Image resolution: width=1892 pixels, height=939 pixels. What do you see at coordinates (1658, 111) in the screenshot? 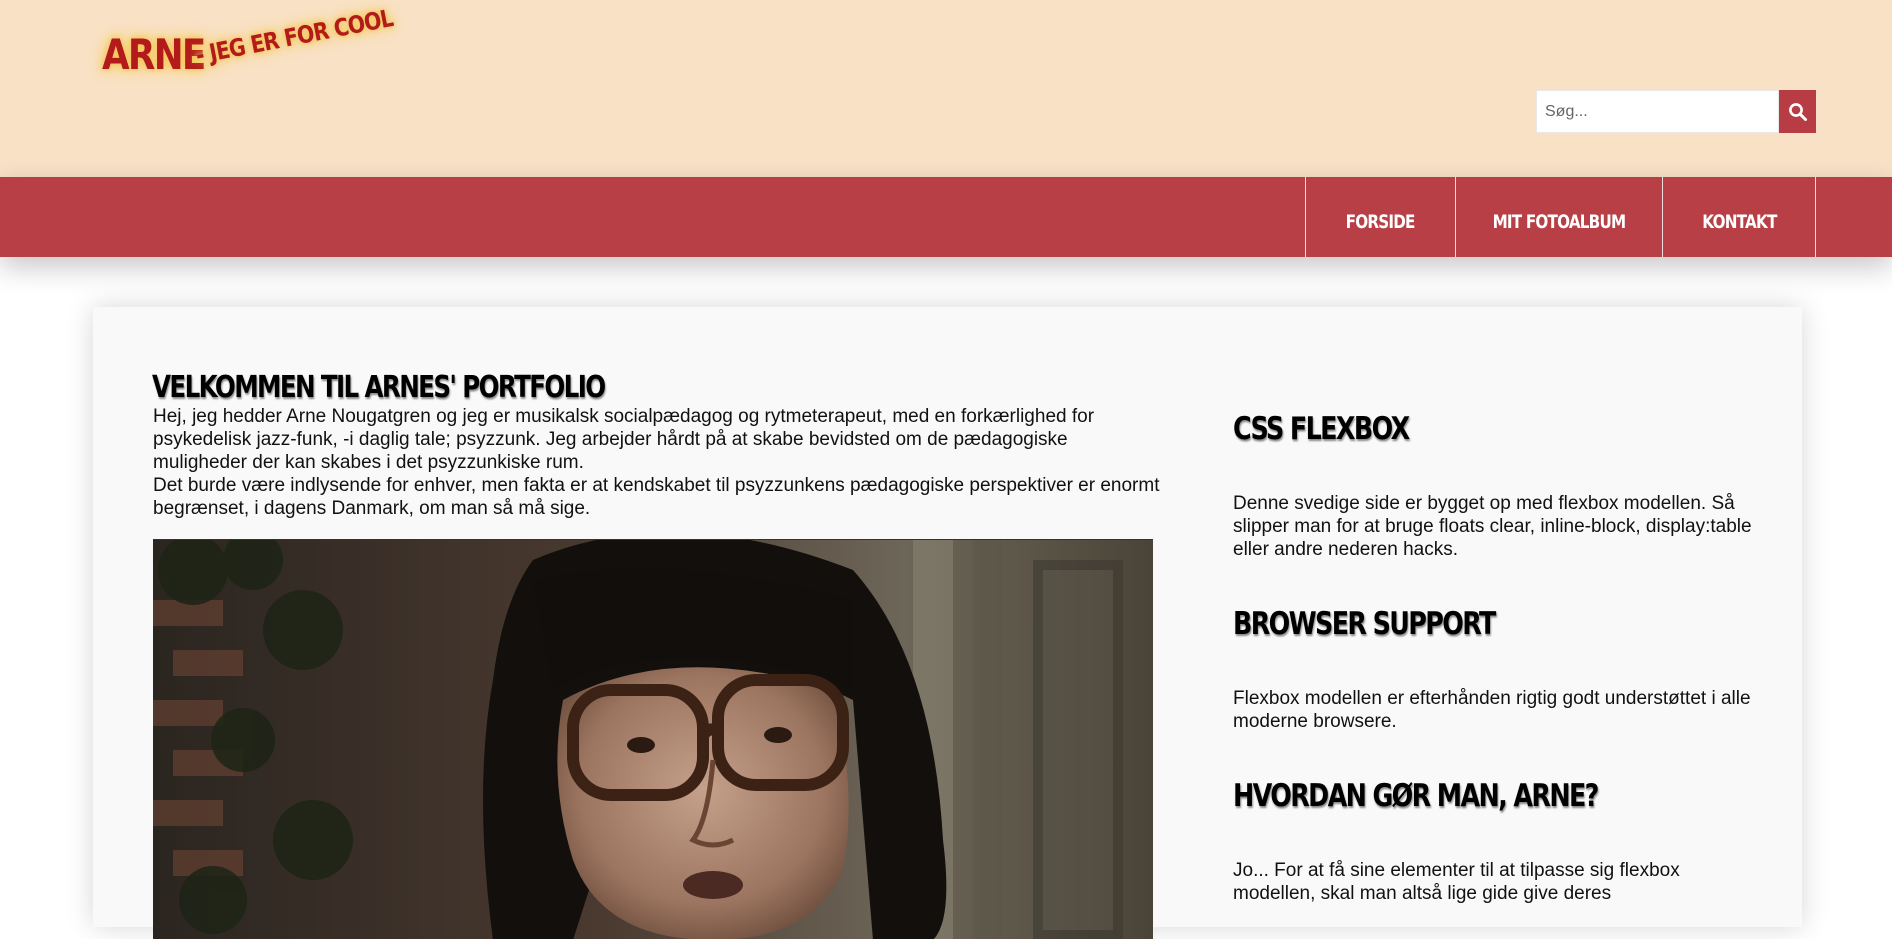
I see `search-input` at bounding box center [1658, 111].